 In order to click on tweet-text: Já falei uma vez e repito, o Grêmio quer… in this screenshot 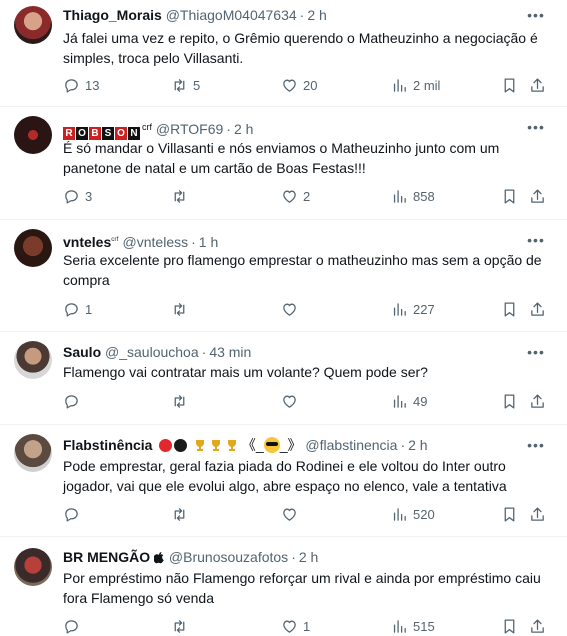, I will do `click(300, 48)`.